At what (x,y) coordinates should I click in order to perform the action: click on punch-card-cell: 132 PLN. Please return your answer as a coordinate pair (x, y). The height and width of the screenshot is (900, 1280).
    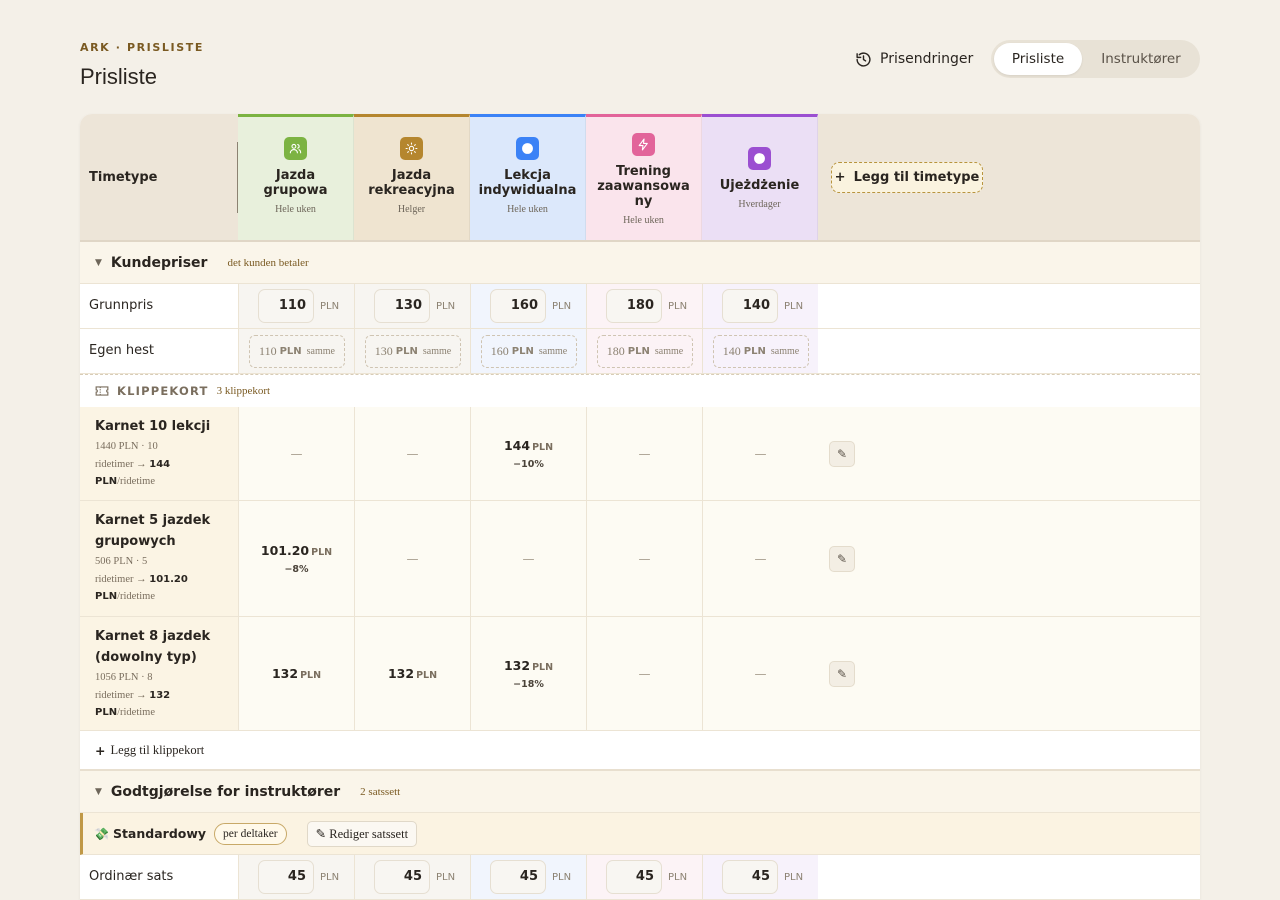
    Looking at the image, I should click on (296, 673).